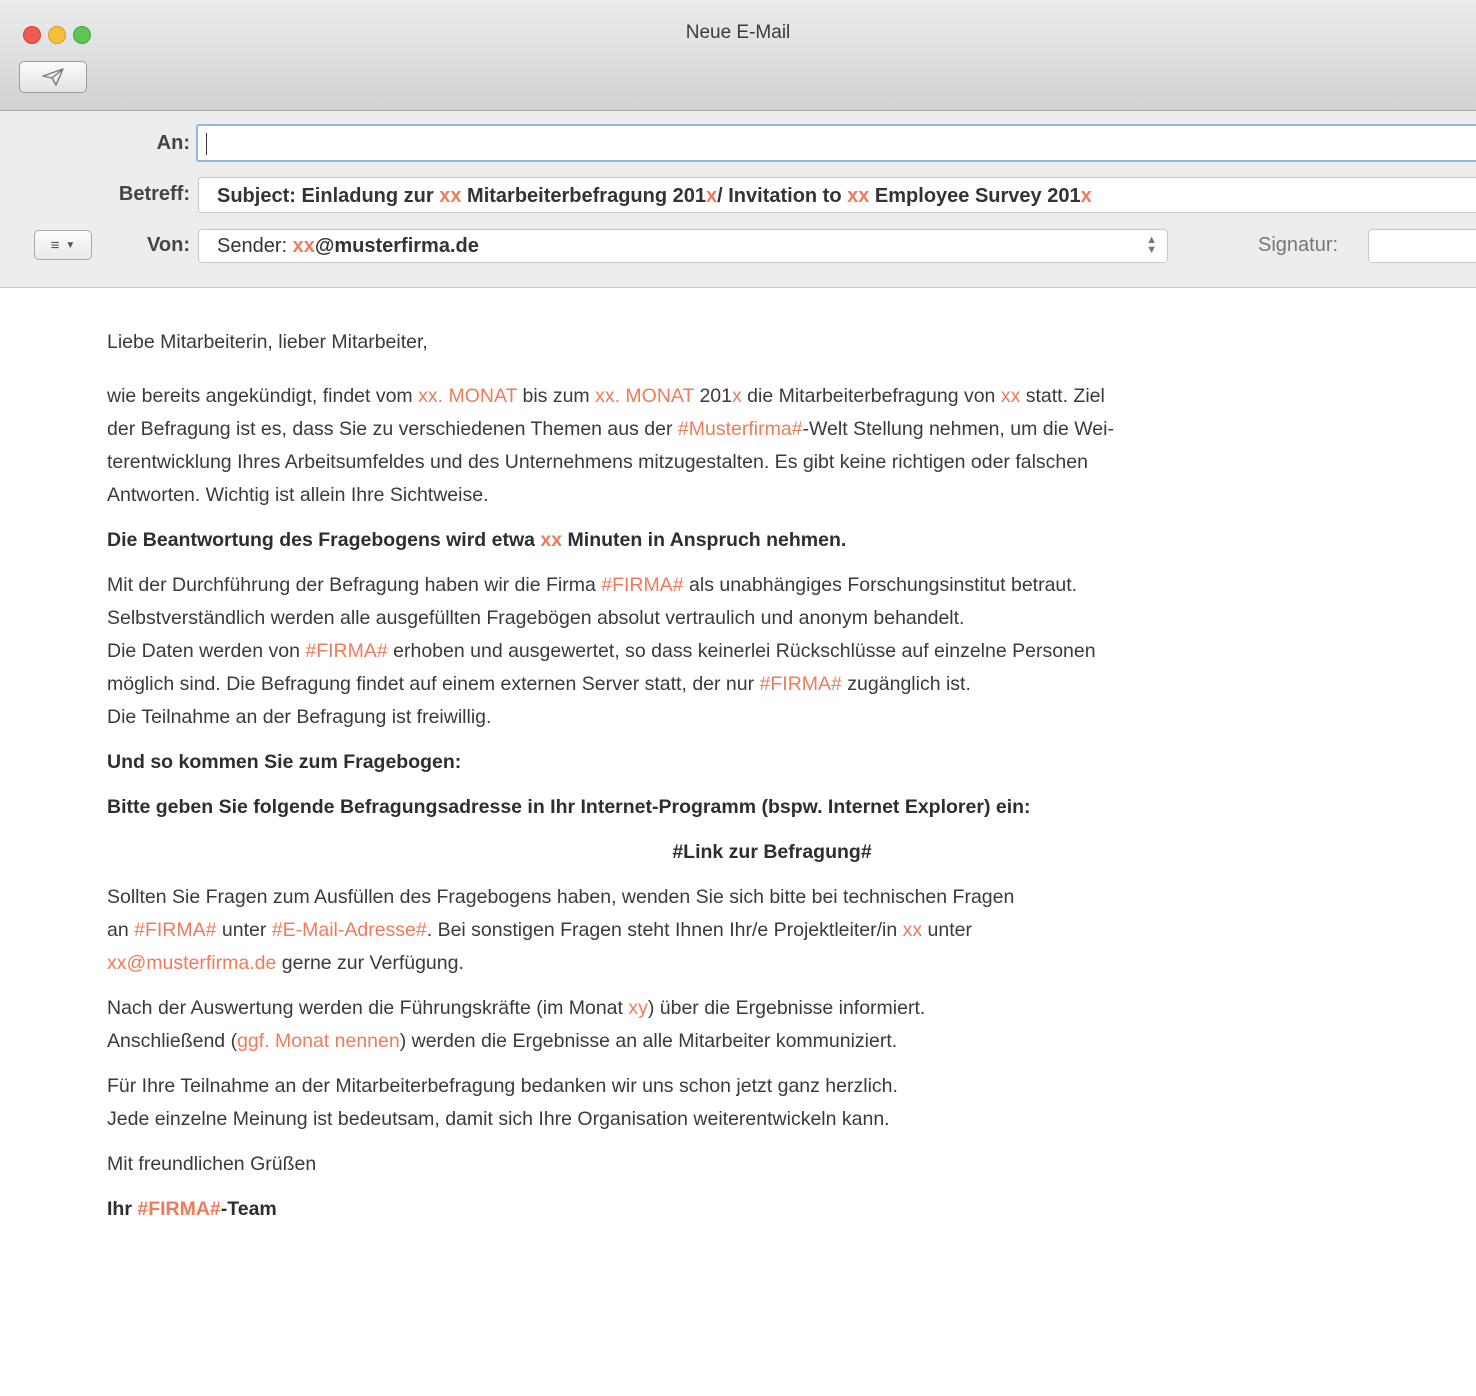 This screenshot has height=1396, width=1476. I want to click on text-caret, so click(206, 144).